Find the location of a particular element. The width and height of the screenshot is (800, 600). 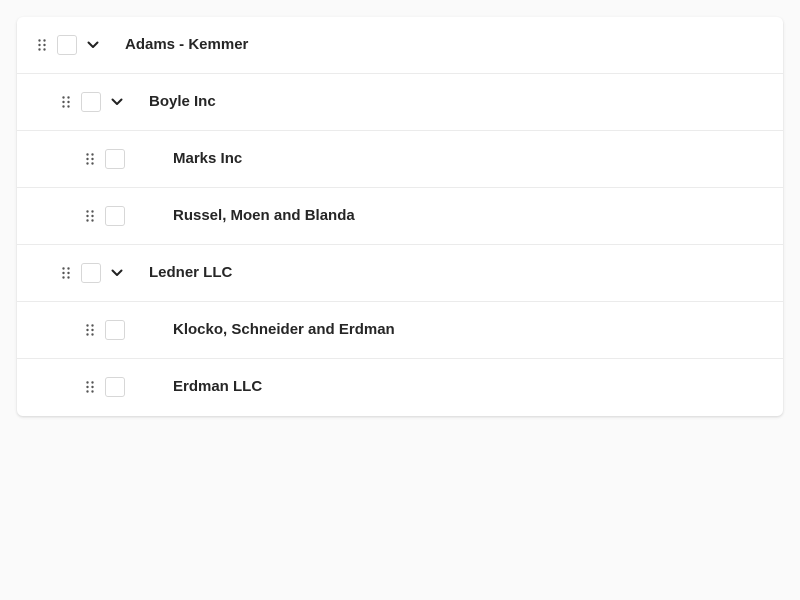

tree-row-klocko-schneider-erdman: Klocko, Schneider and Erdman is located at coordinates (400, 330).